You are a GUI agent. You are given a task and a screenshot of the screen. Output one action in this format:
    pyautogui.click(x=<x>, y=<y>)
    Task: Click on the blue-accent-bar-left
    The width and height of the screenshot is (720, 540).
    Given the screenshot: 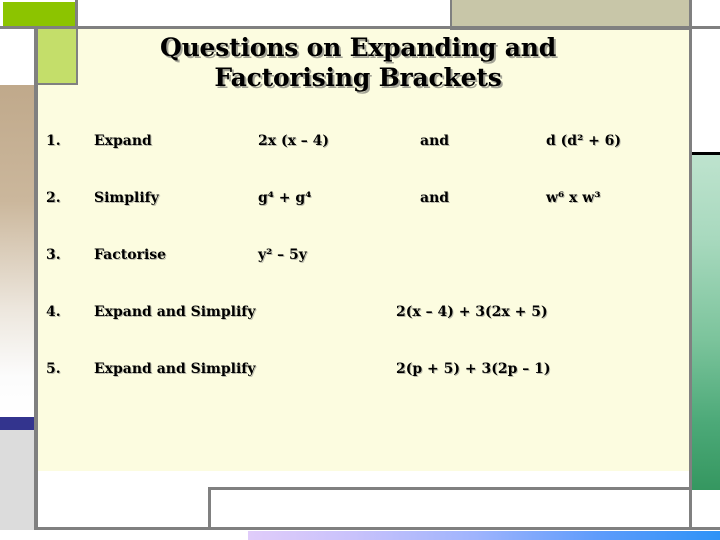 What is the action you would take?
    pyautogui.click(x=17, y=423)
    